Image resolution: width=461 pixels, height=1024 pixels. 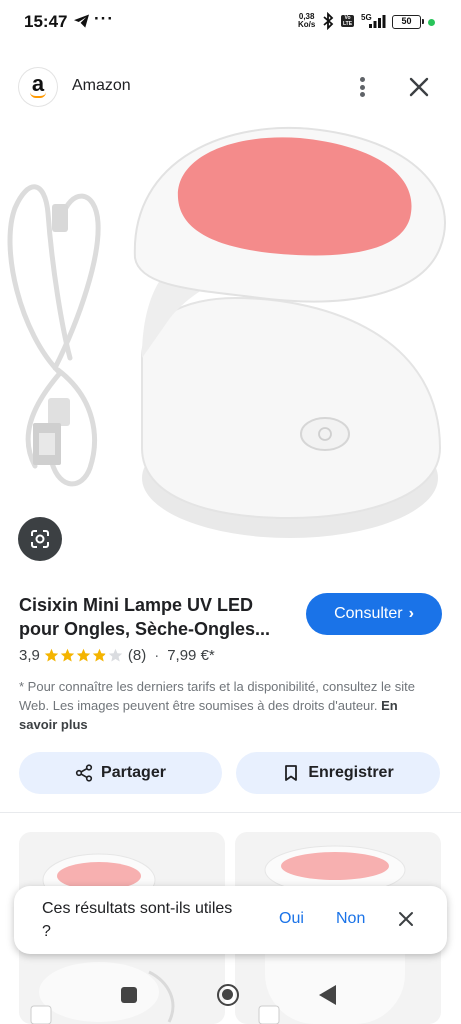 What do you see at coordinates (38, 95) in the screenshot?
I see `amazon-smile-icon` at bounding box center [38, 95].